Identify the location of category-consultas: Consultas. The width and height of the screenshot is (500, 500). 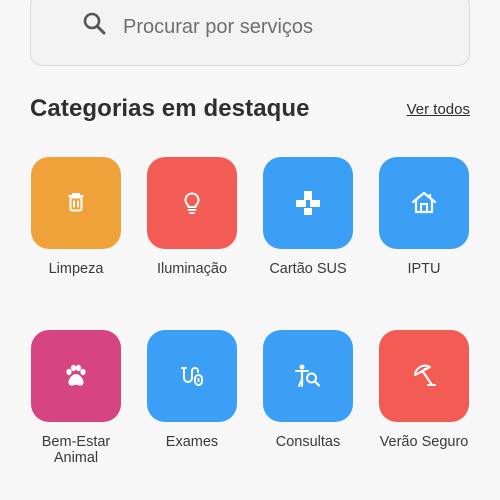
(308, 390).